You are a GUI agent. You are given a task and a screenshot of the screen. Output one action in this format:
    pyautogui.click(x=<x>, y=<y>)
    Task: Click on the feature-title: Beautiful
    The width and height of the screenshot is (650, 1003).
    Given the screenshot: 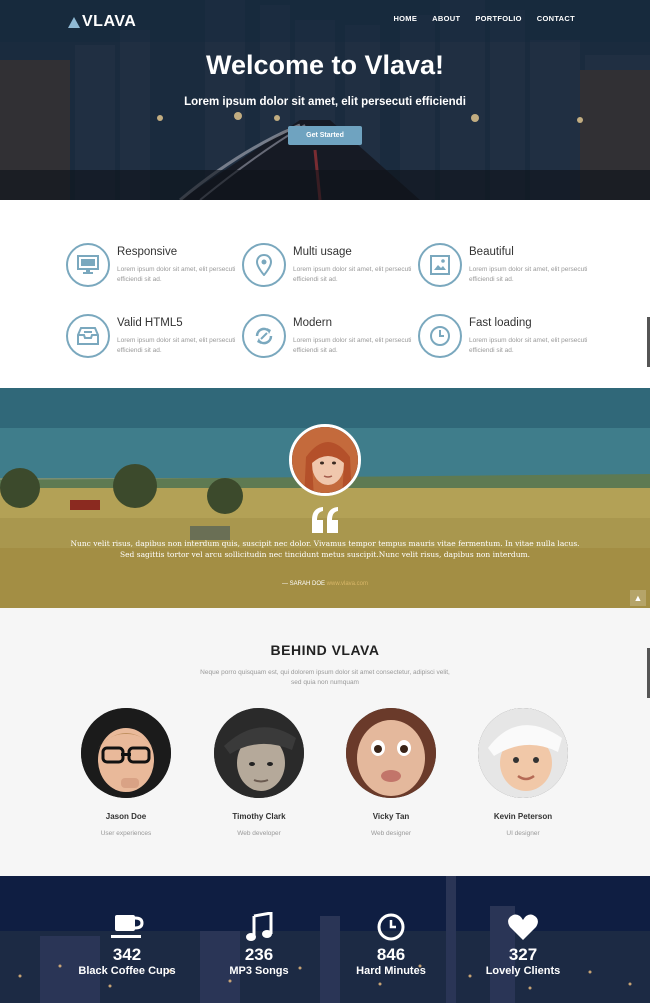 What is the action you would take?
    pyautogui.click(x=491, y=252)
    